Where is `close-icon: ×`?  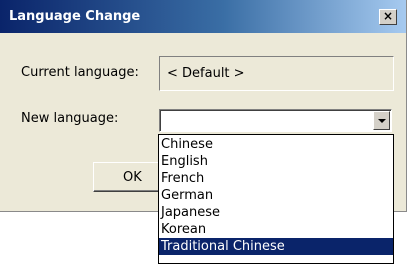 close-icon: × is located at coordinates (388, 16).